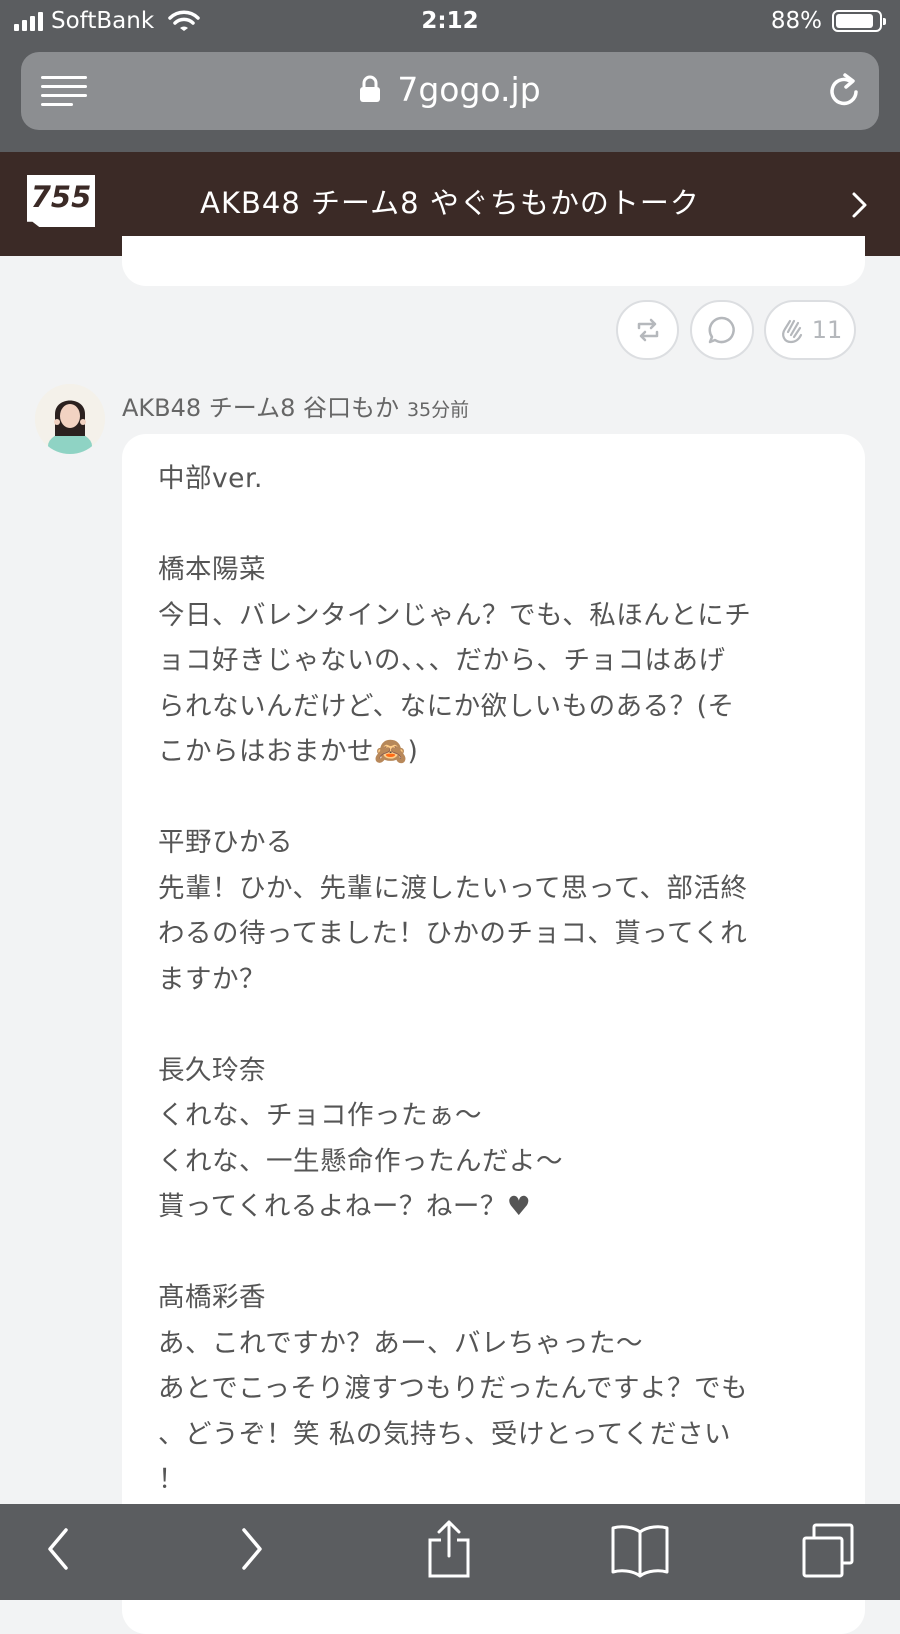  I want to click on post-text-line: ますか？, so click(212, 979).